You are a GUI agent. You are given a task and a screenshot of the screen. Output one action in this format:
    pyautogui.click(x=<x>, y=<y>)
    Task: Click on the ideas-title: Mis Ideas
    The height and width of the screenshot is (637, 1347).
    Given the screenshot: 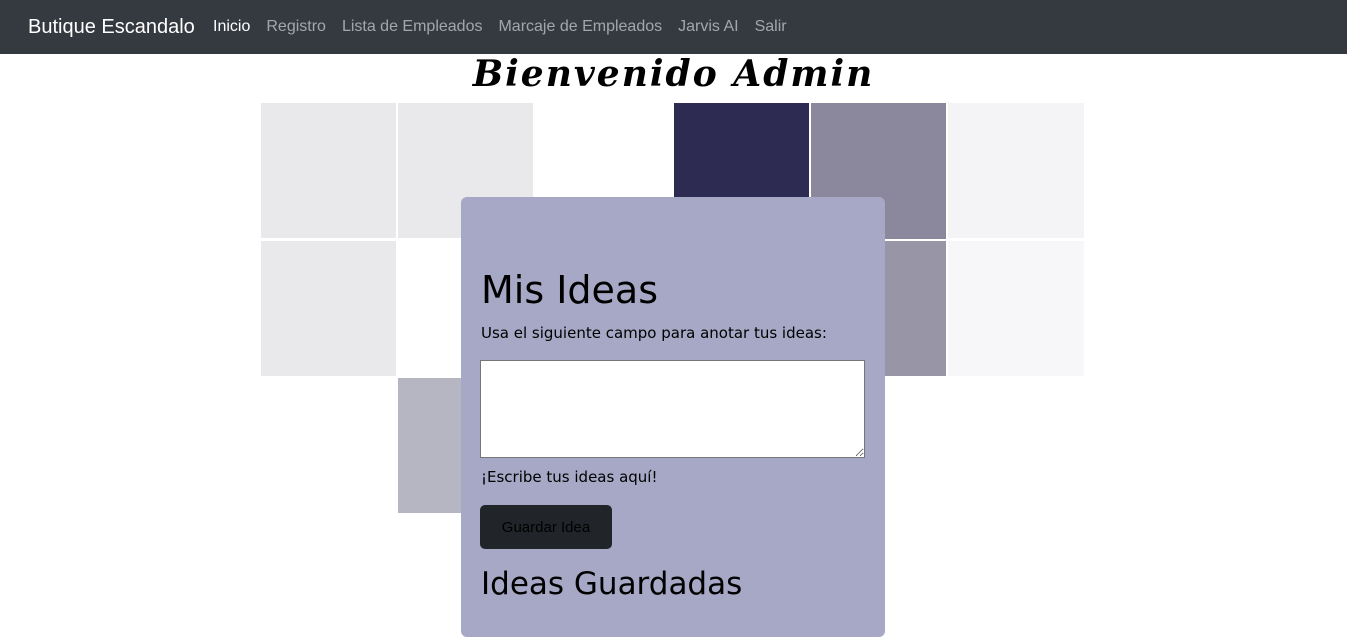 What is the action you would take?
    pyautogui.click(x=570, y=290)
    